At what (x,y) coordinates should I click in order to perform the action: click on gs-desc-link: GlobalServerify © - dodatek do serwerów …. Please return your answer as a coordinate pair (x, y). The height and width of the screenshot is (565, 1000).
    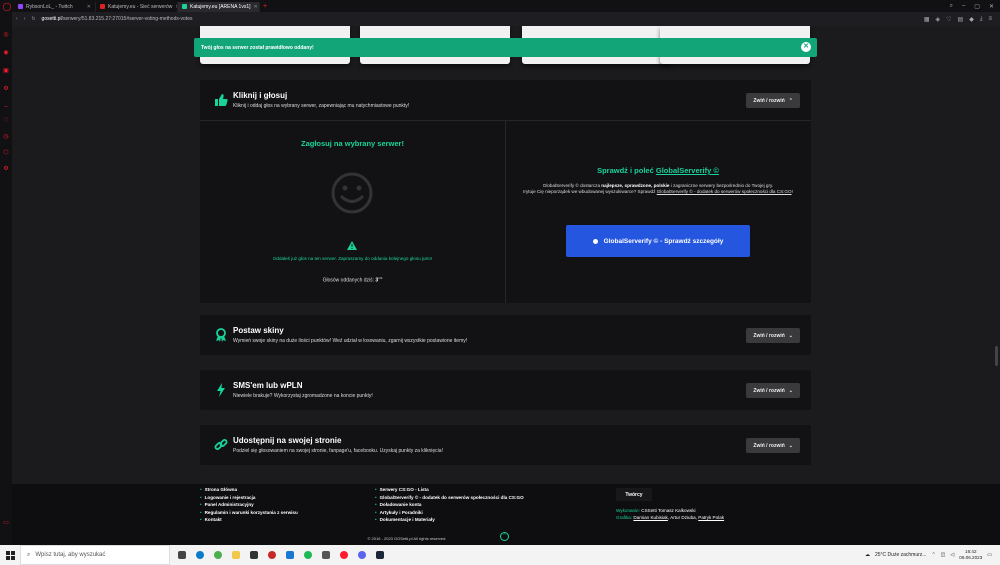
    Looking at the image, I should click on (724, 191).